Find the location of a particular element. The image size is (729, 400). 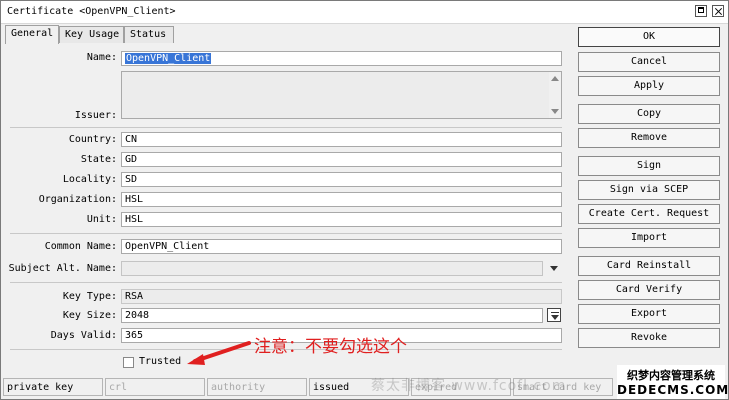

copy-button: Copy is located at coordinates (649, 114).